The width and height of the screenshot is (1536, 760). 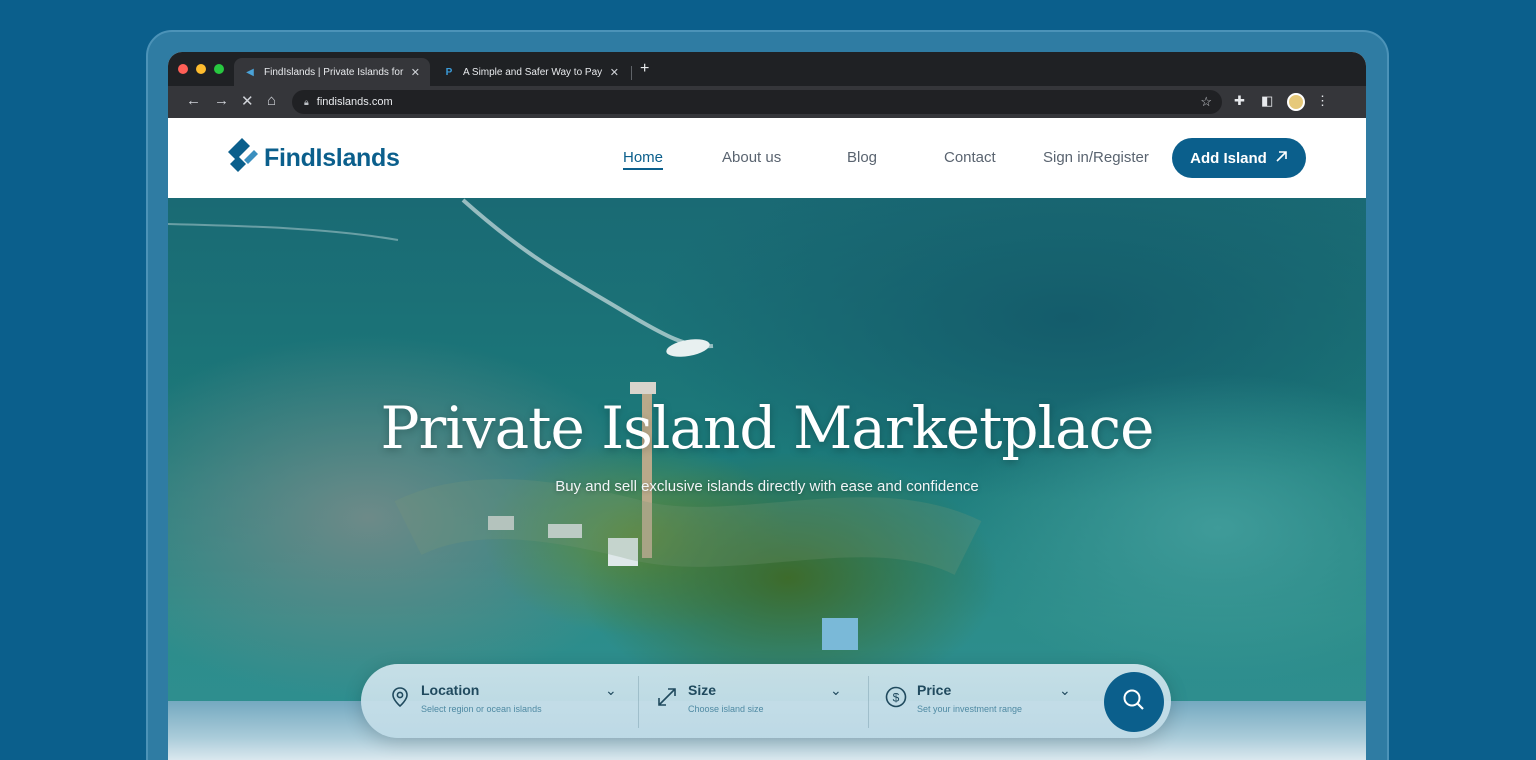 What do you see at coordinates (1267, 101) in the screenshot?
I see `side-panel-icon: ◧` at bounding box center [1267, 101].